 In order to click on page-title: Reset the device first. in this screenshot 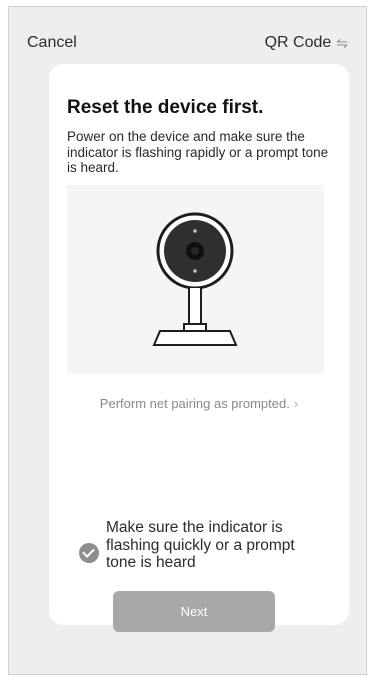, I will do `click(165, 107)`.